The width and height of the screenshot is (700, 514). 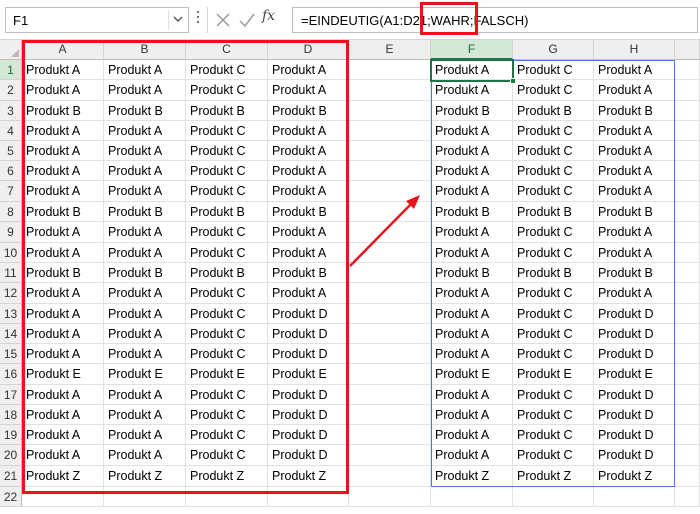 I want to click on cell-f20: Produkt A, so click(x=472, y=455).